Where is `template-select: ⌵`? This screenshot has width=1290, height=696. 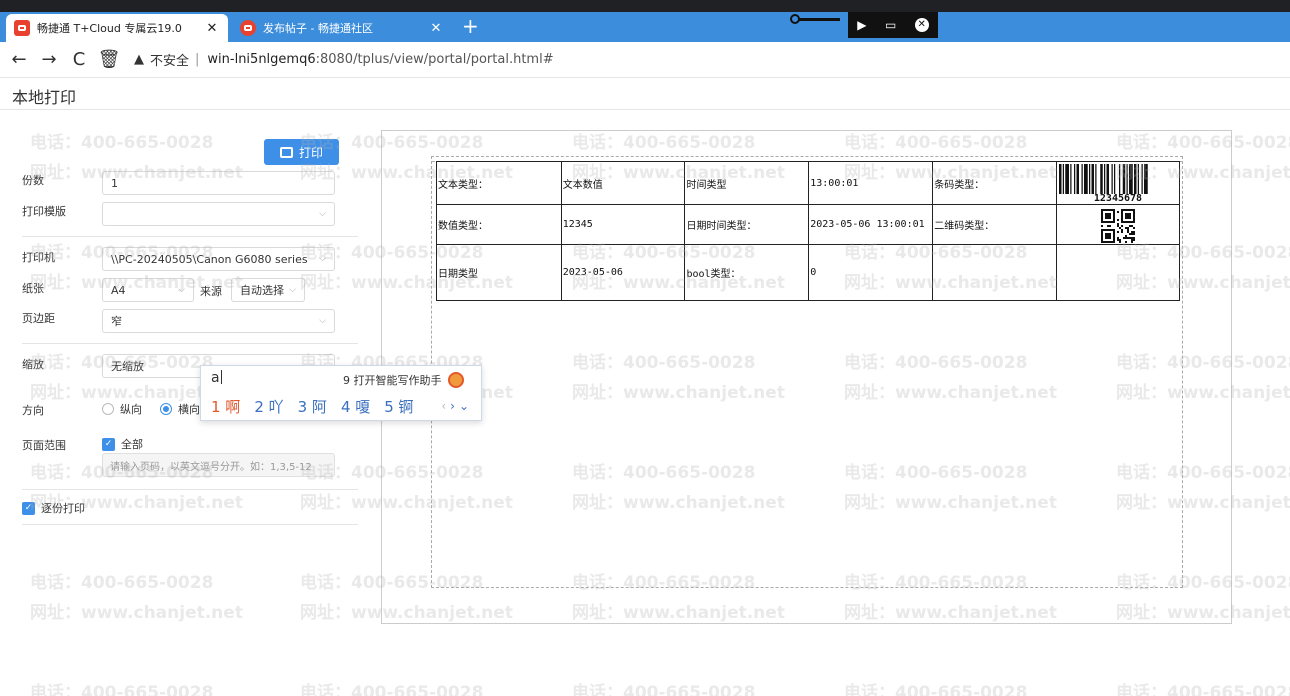 template-select: ⌵ is located at coordinates (218, 214).